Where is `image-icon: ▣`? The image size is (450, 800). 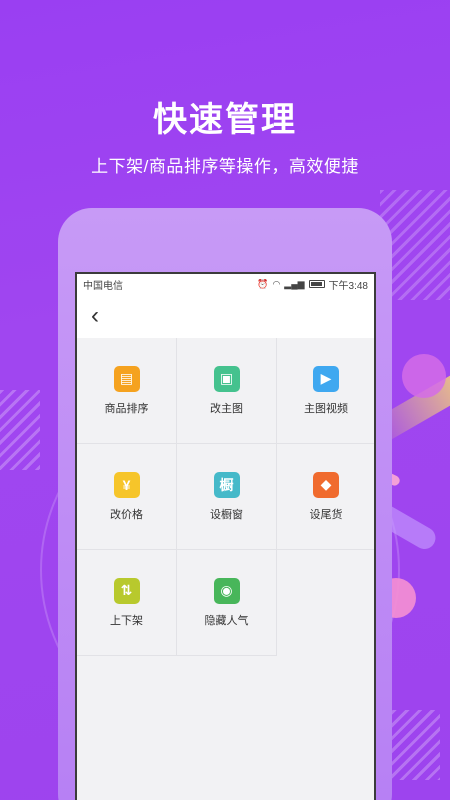
image-icon: ▣ is located at coordinates (226, 378).